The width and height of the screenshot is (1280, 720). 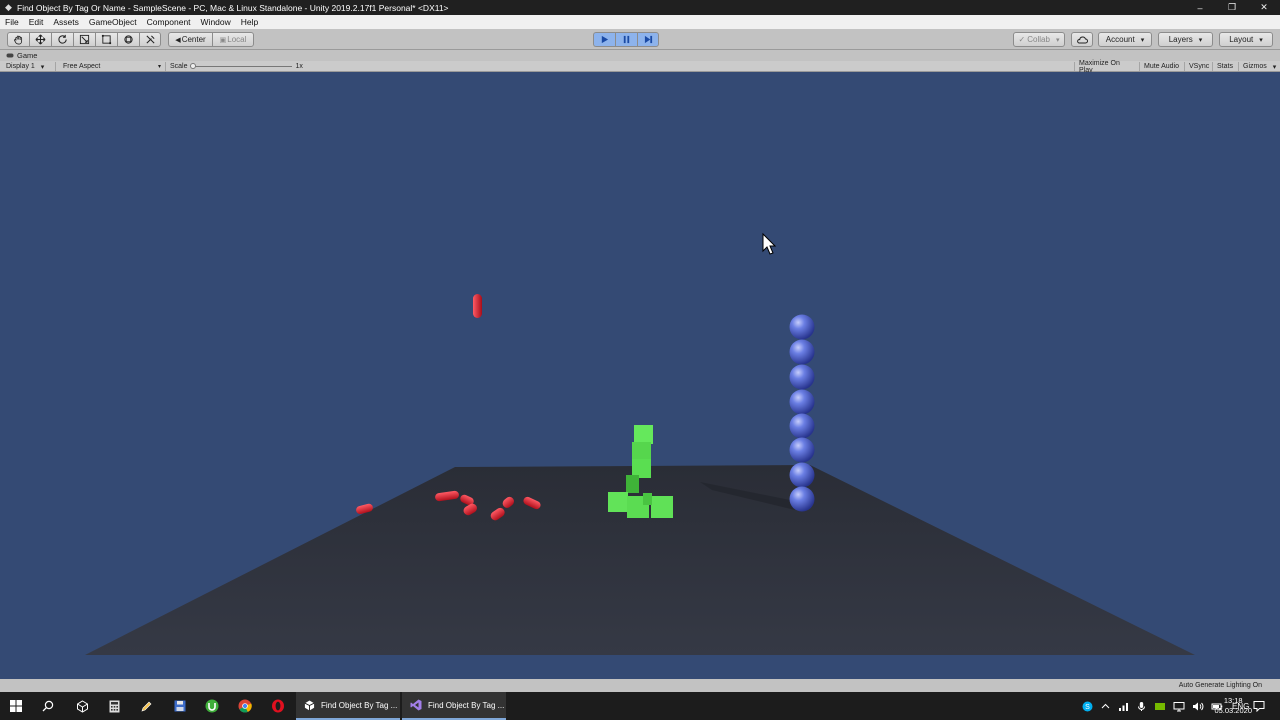 What do you see at coordinates (113, 22) in the screenshot?
I see `menu-gameobject: GameObject` at bounding box center [113, 22].